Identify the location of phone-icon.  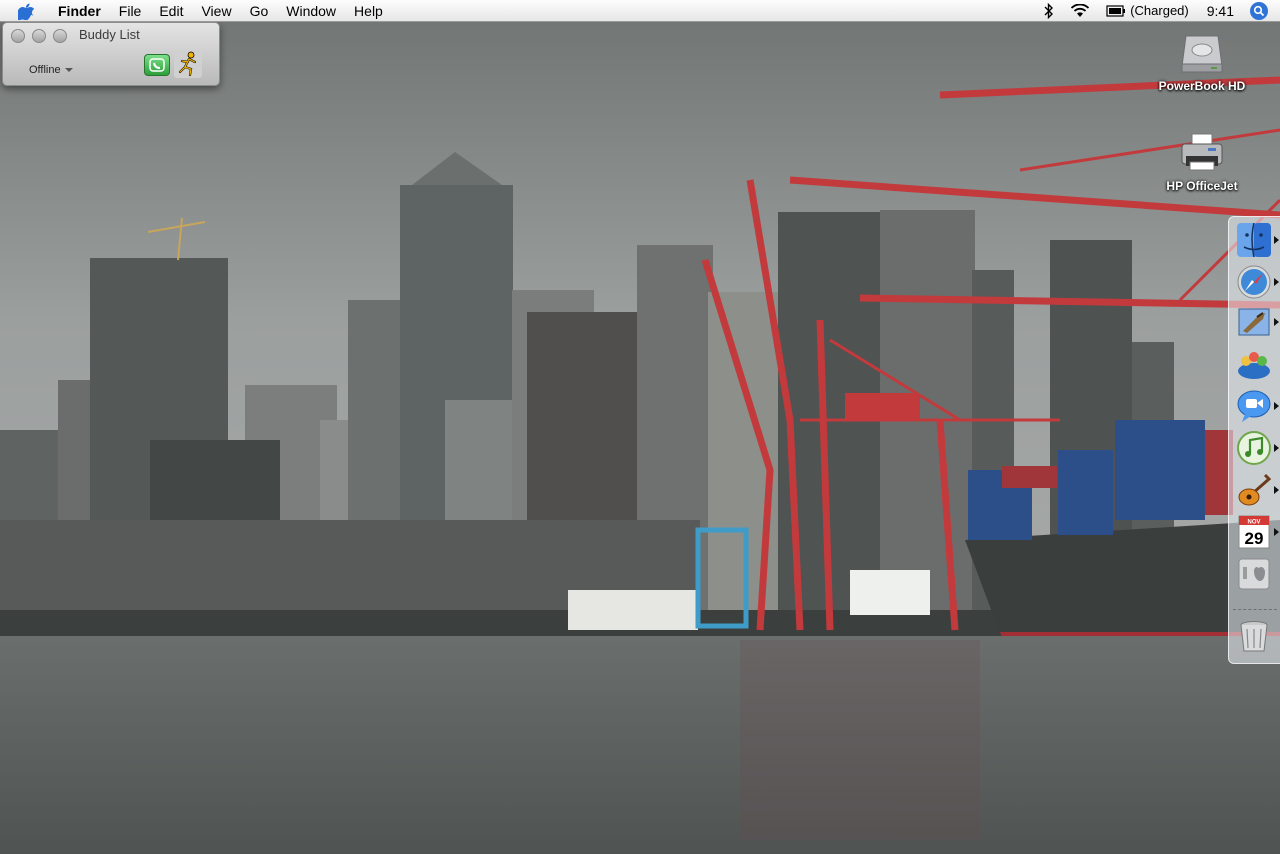
(157, 65).